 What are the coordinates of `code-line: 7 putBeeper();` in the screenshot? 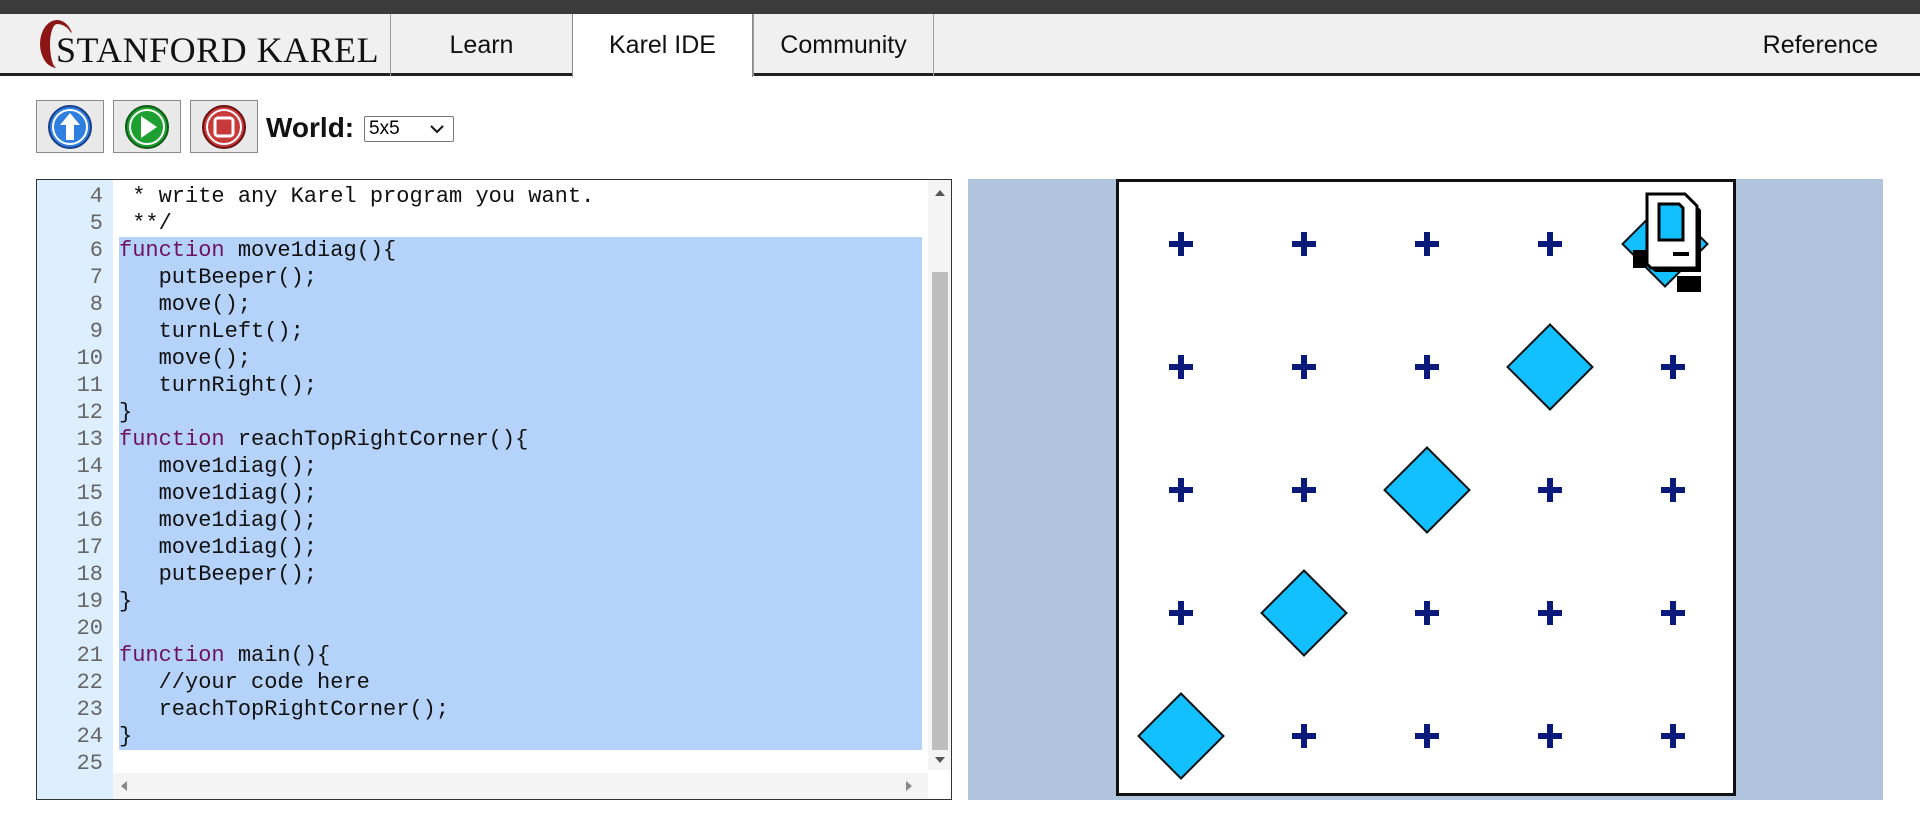 It's located at (494, 277).